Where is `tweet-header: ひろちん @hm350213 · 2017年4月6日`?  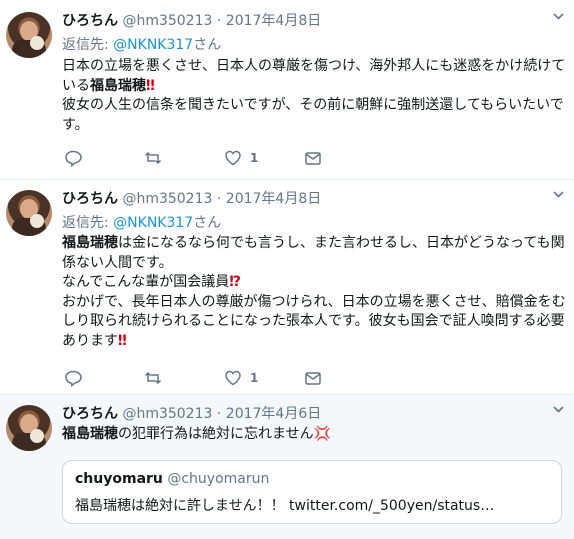 tweet-header: ひろちん @hm350213 · 2017年4月6日 is located at coordinates (191, 413).